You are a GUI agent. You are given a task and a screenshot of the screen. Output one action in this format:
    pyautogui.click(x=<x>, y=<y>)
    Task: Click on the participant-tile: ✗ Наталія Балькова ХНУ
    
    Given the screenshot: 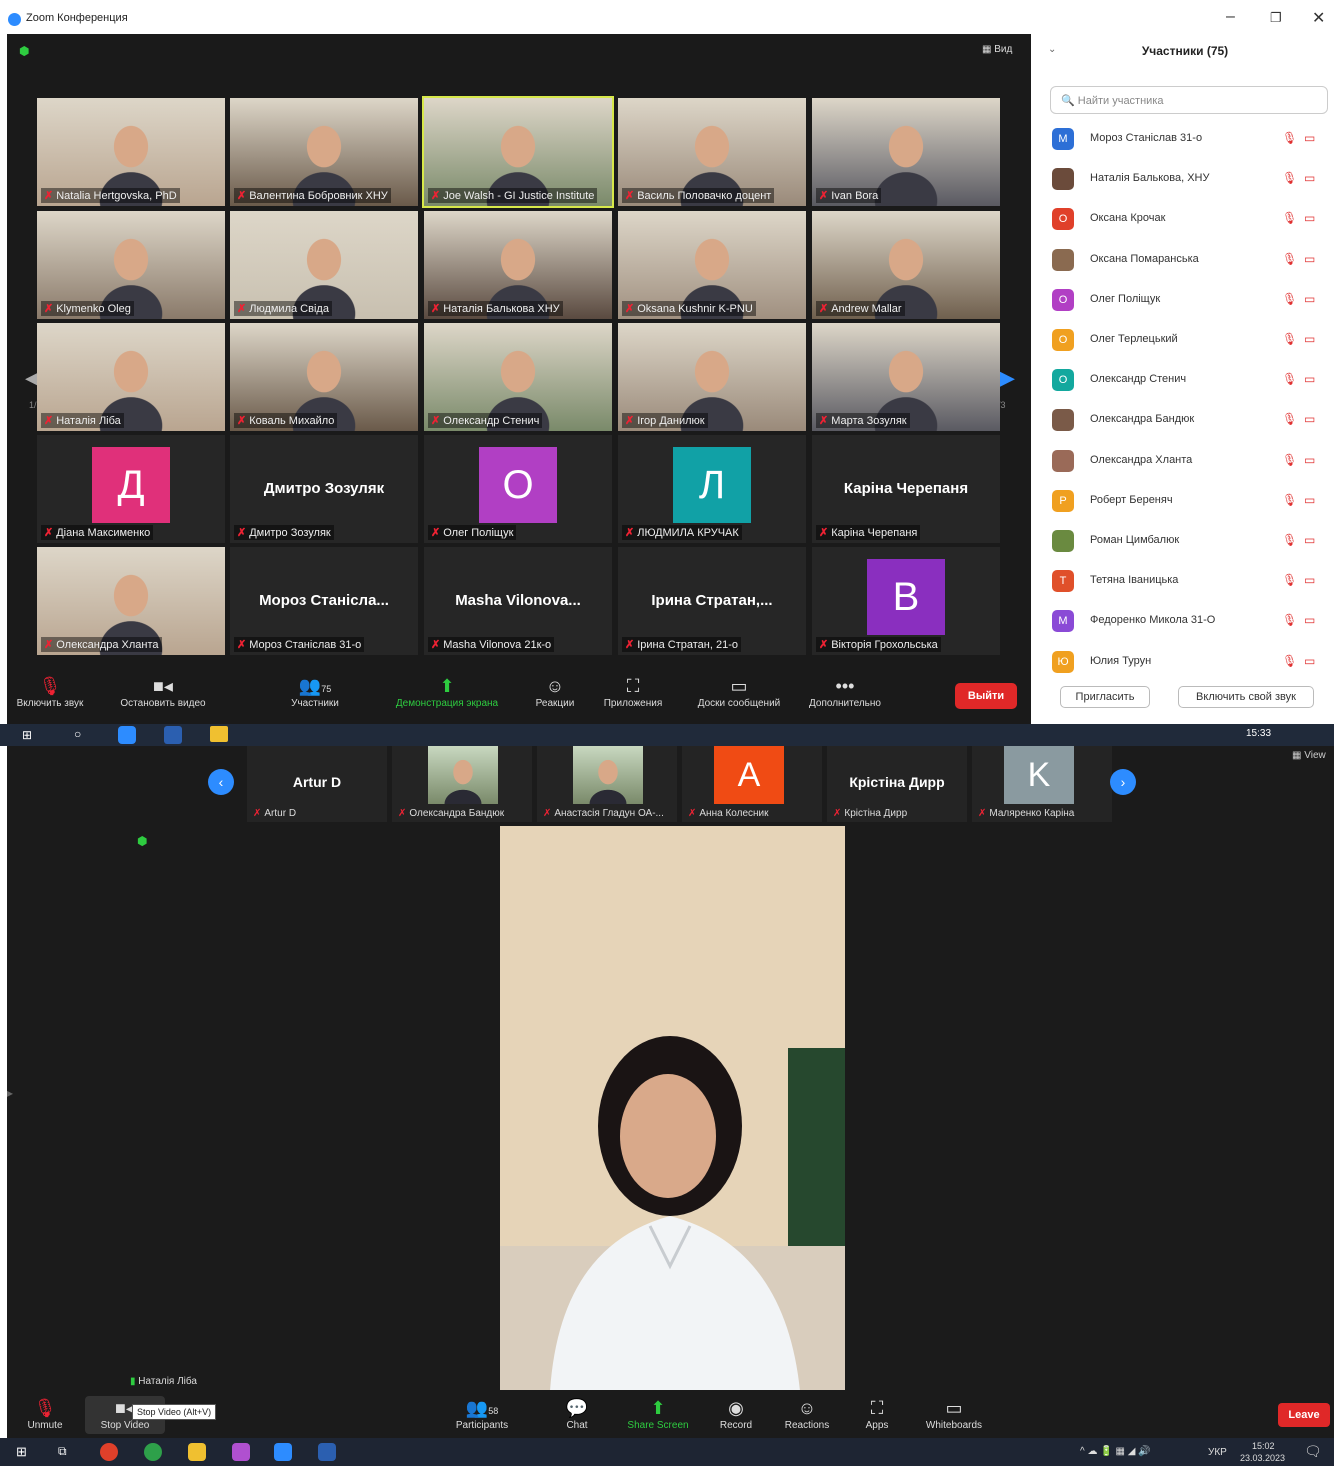 What is the action you would take?
    pyautogui.click(x=518, y=265)
    